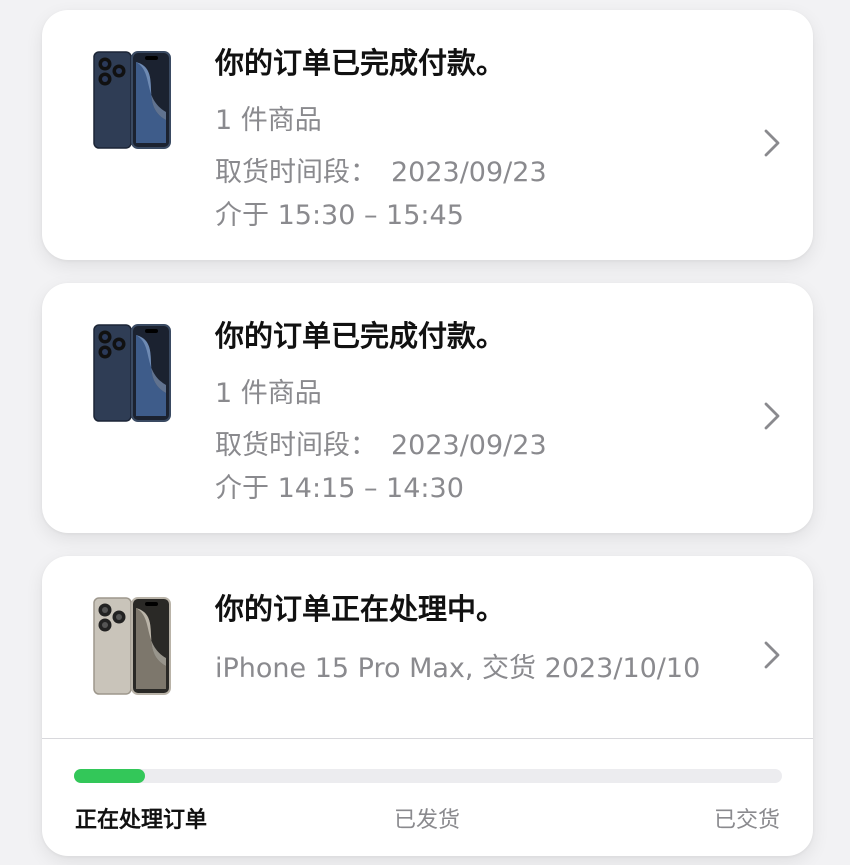 This screenshot has height=865, width=850. I want to click on pickup-window: 介于 14:15 – 14:30, so click(339, 488).